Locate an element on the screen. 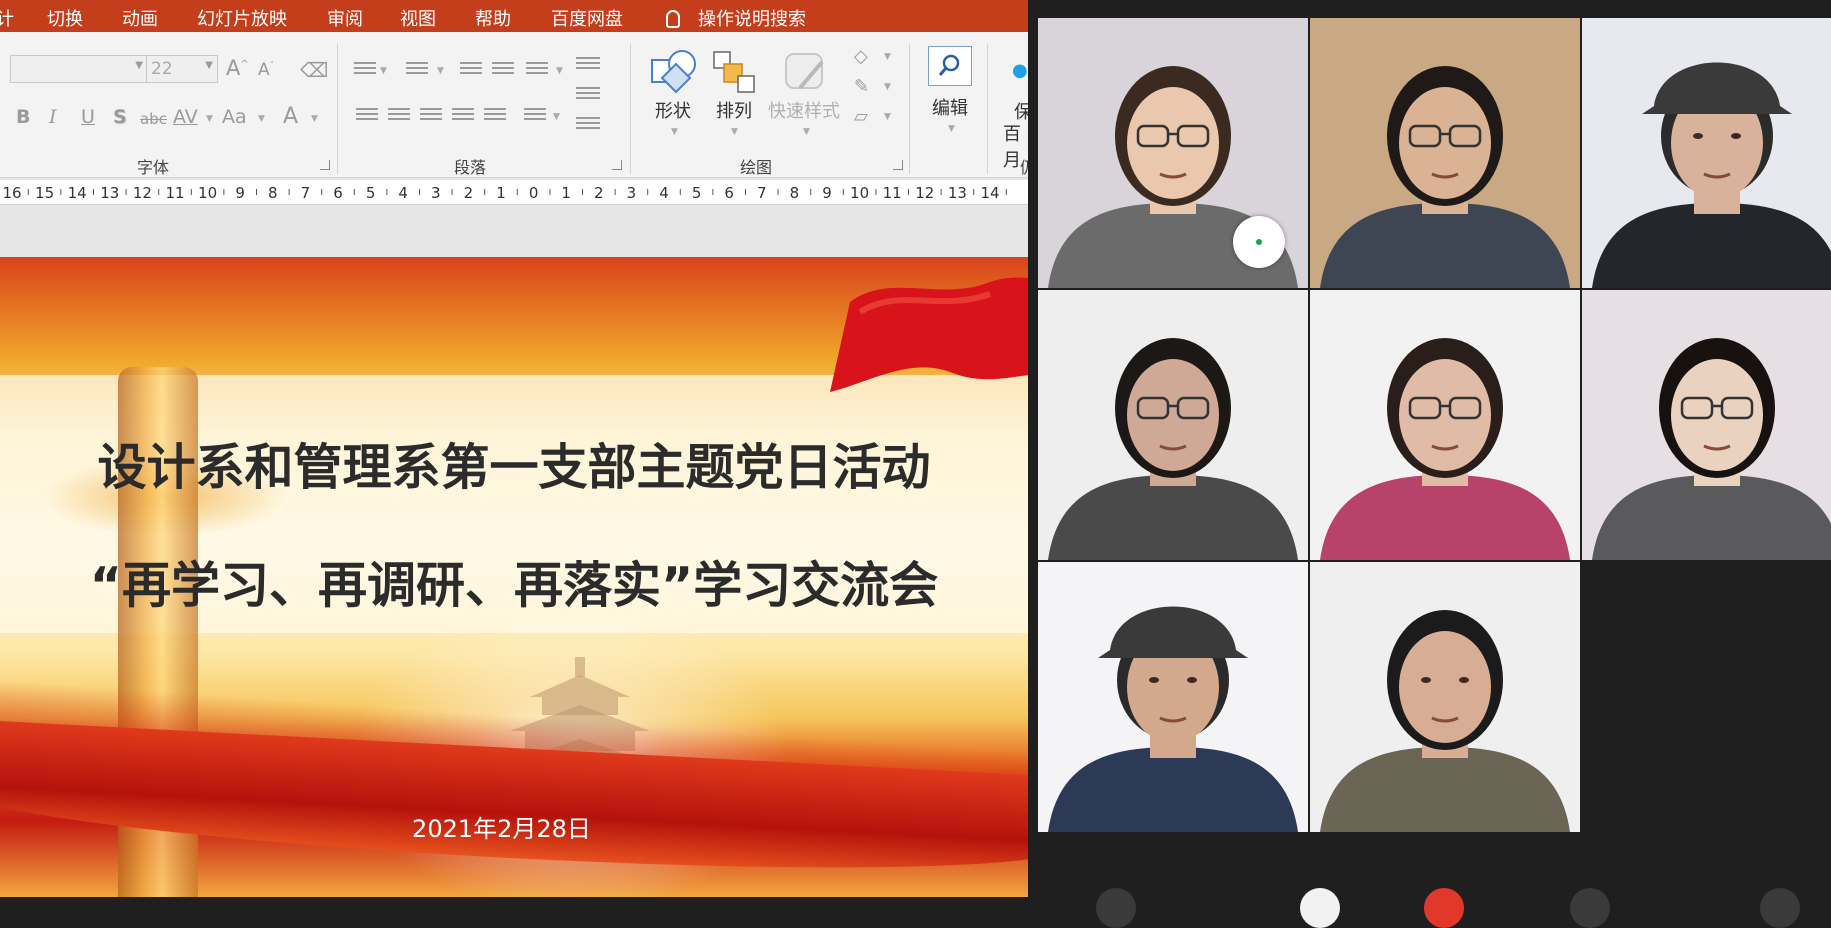 The width and height of the screenshot is (1831, 928). grow-font-icon: A is located at coordinates (233, 68).